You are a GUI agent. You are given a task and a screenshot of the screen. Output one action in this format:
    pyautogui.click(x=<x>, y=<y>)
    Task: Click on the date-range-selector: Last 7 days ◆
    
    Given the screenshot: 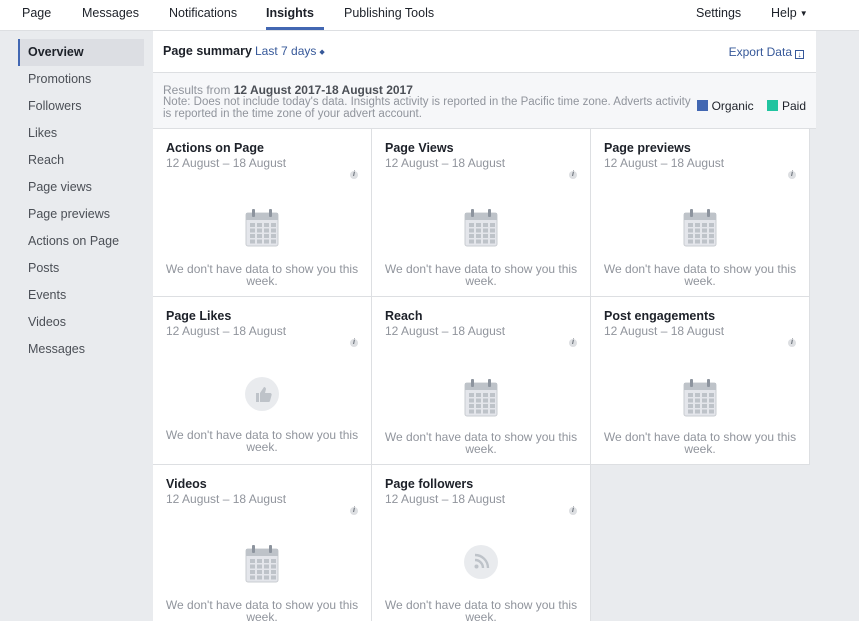 What is the action you would take?
    pyautogui.click(x=290, y=51)
    